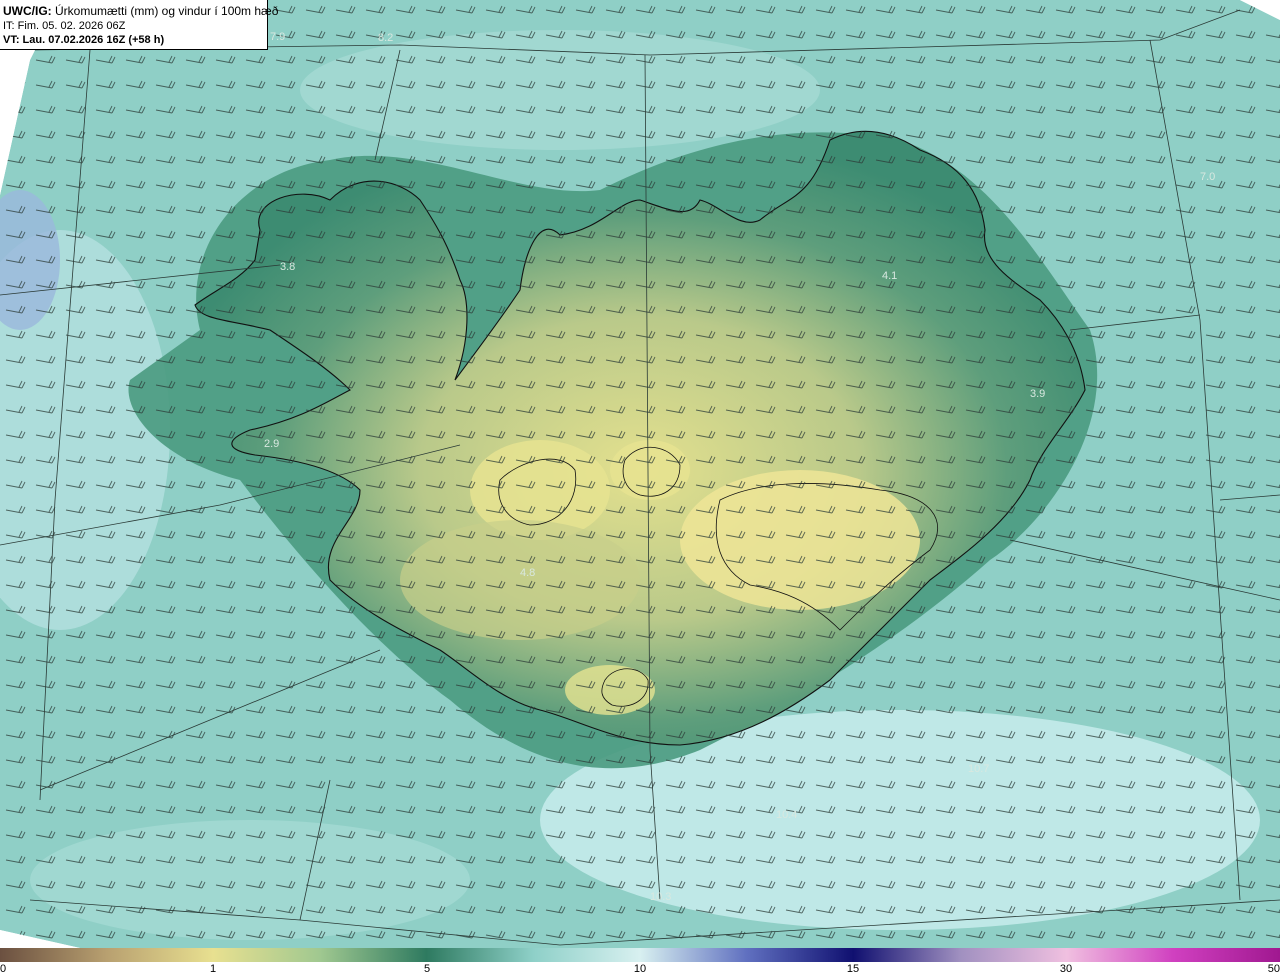 The width and height of the screenshot is (1280, 978). Describe the element at coordinates (64, 26) in the screenshot. I see `init-time: IT: Fim. 05. 02. 2026 06Z` at that location.